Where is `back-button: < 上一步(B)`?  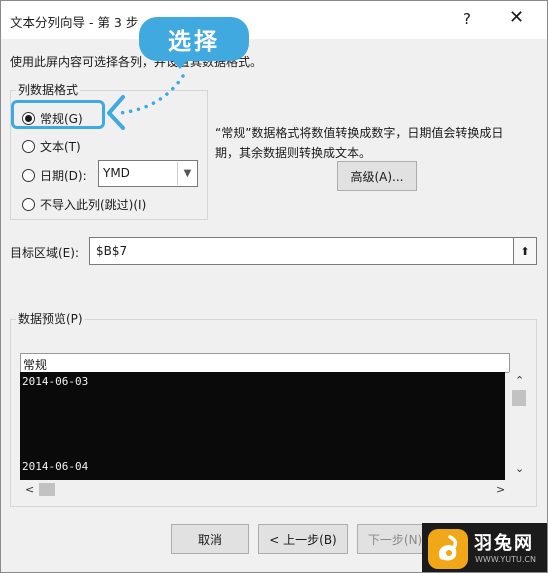
back-button: < 上一步(B) is located at coordinates (303, 539).